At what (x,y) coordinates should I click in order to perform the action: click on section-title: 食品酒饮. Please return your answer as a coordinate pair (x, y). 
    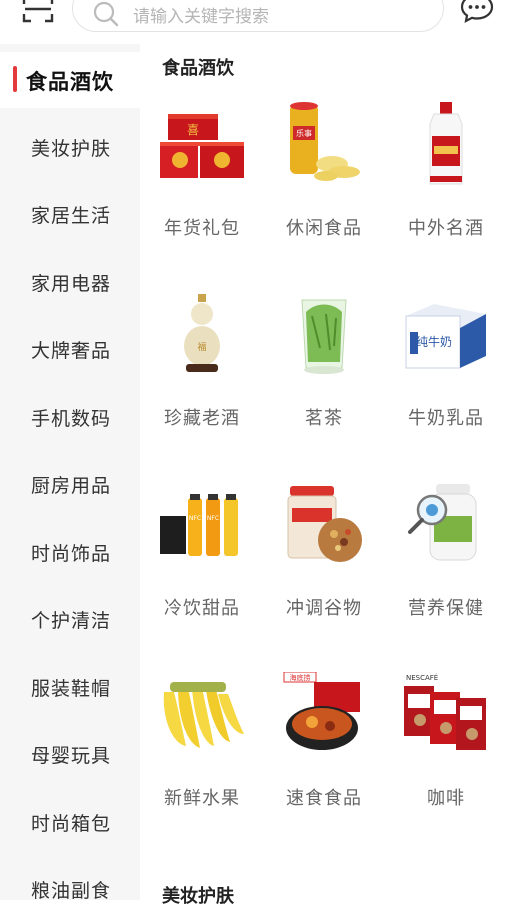
    Looking at the image, I should click on (198, 68).